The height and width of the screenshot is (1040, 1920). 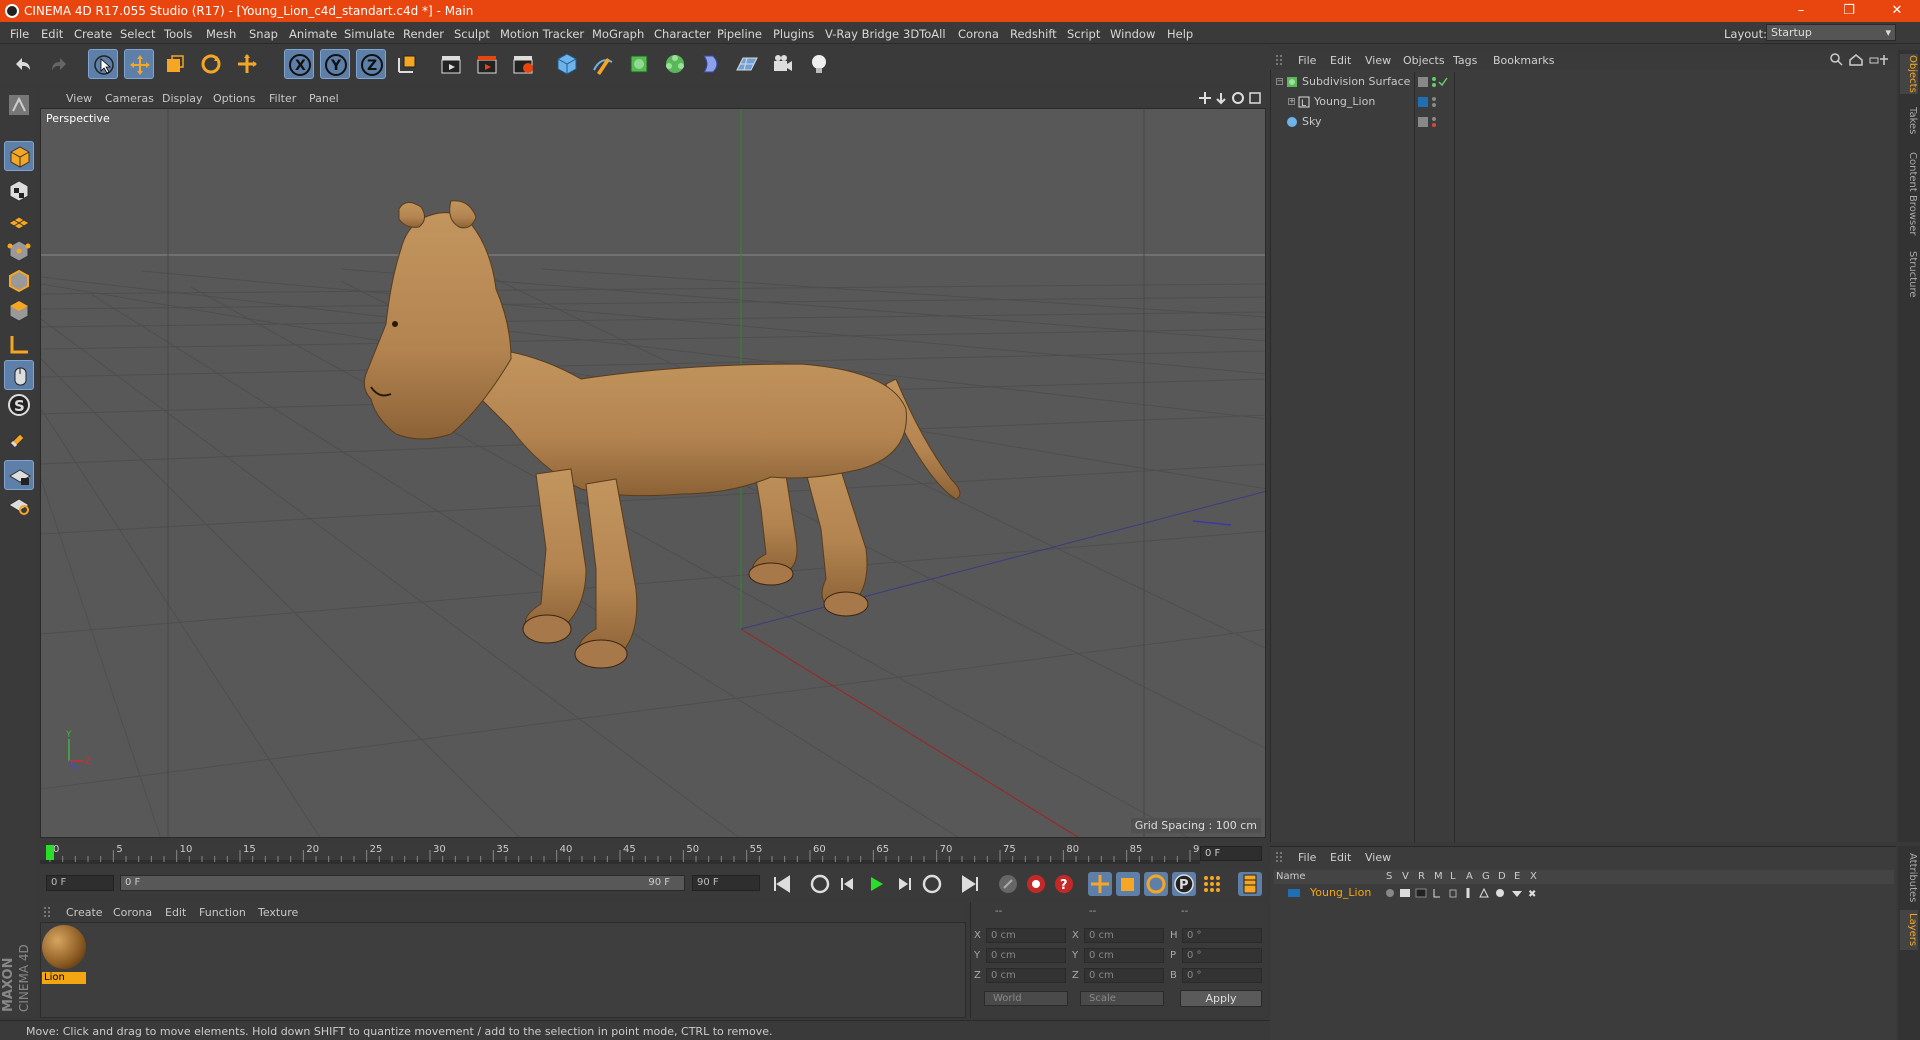 What do you see at coordinates (407, 64) in the screenshot?
I see `coordinate-system-button` at bounding box center [407, 64].